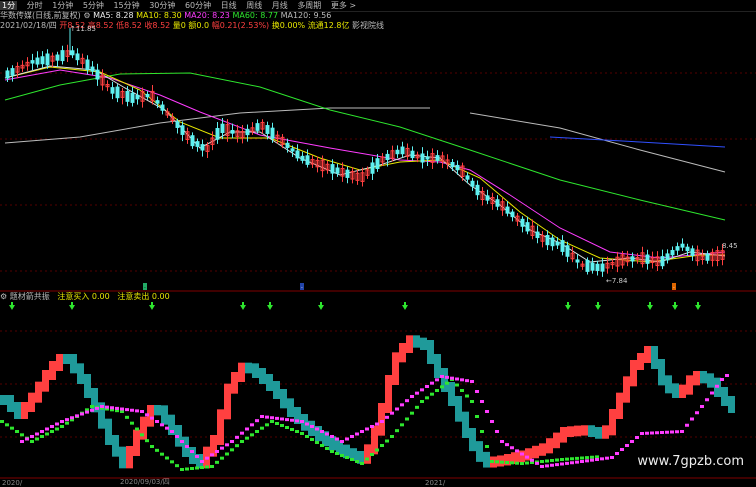  Describe the element at coordinates (30, 296) in the screenshot. I see `indicator-name: 题材箭共振` at that location.